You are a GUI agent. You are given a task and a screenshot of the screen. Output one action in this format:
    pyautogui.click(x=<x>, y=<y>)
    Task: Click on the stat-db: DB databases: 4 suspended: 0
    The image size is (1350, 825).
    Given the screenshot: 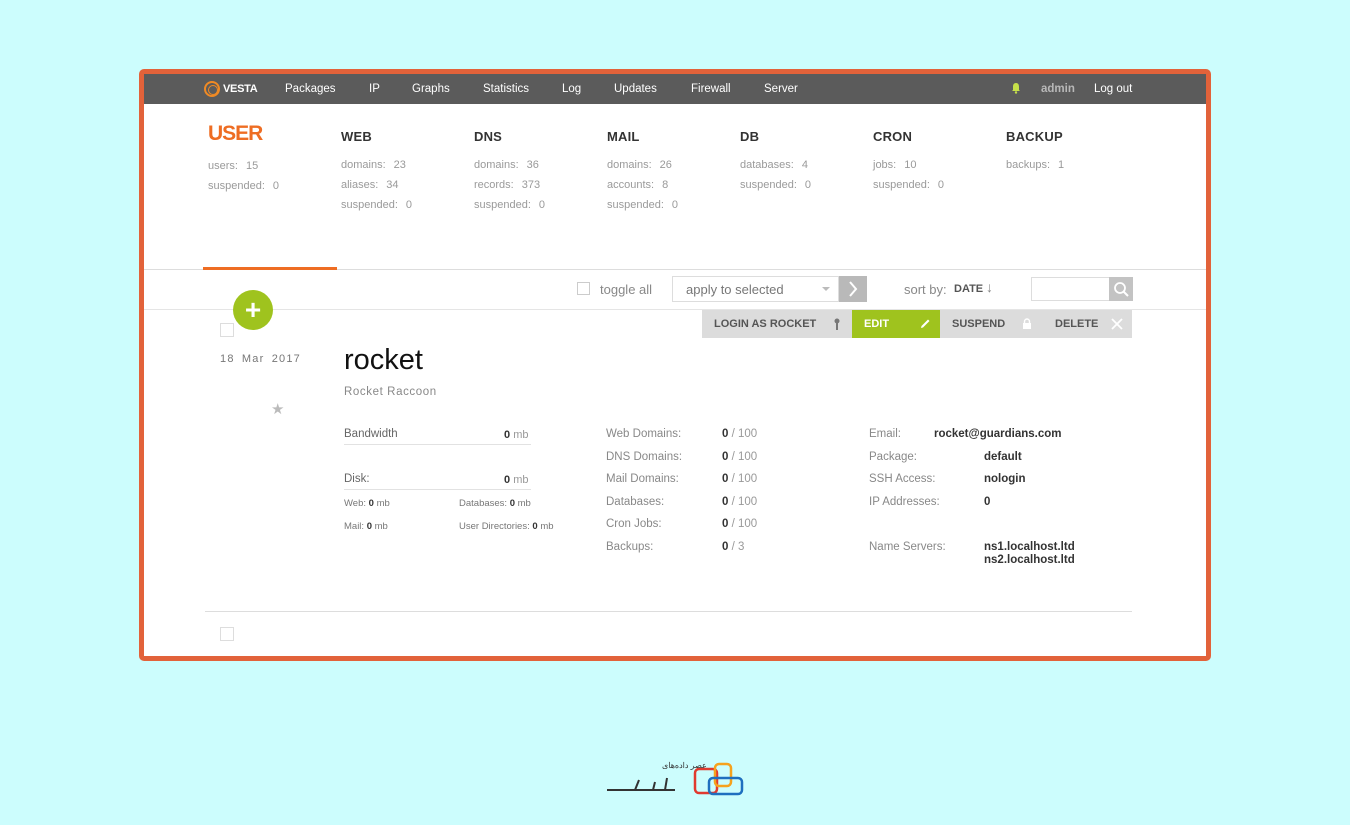 What is the action you would take?
    pyautogui.click(x=775, y=161)
    